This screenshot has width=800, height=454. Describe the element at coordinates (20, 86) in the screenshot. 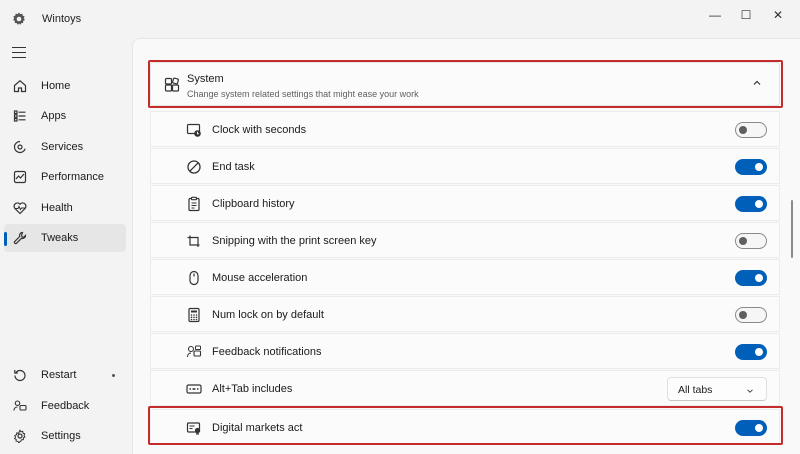

I see `home-icon` at that location.